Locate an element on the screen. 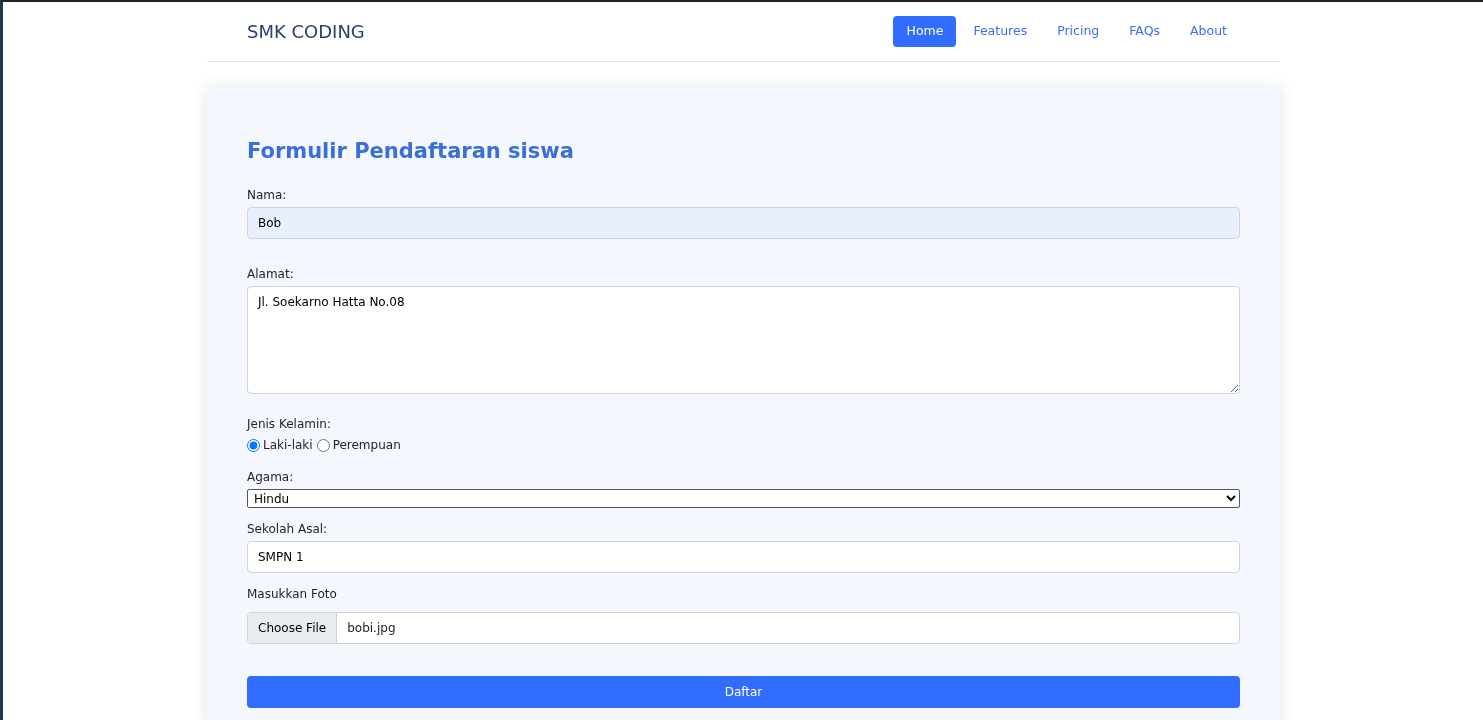 The height and width of the screenshot is (720, 1483). field-label: Nama: is located at coordinates (267, 196).